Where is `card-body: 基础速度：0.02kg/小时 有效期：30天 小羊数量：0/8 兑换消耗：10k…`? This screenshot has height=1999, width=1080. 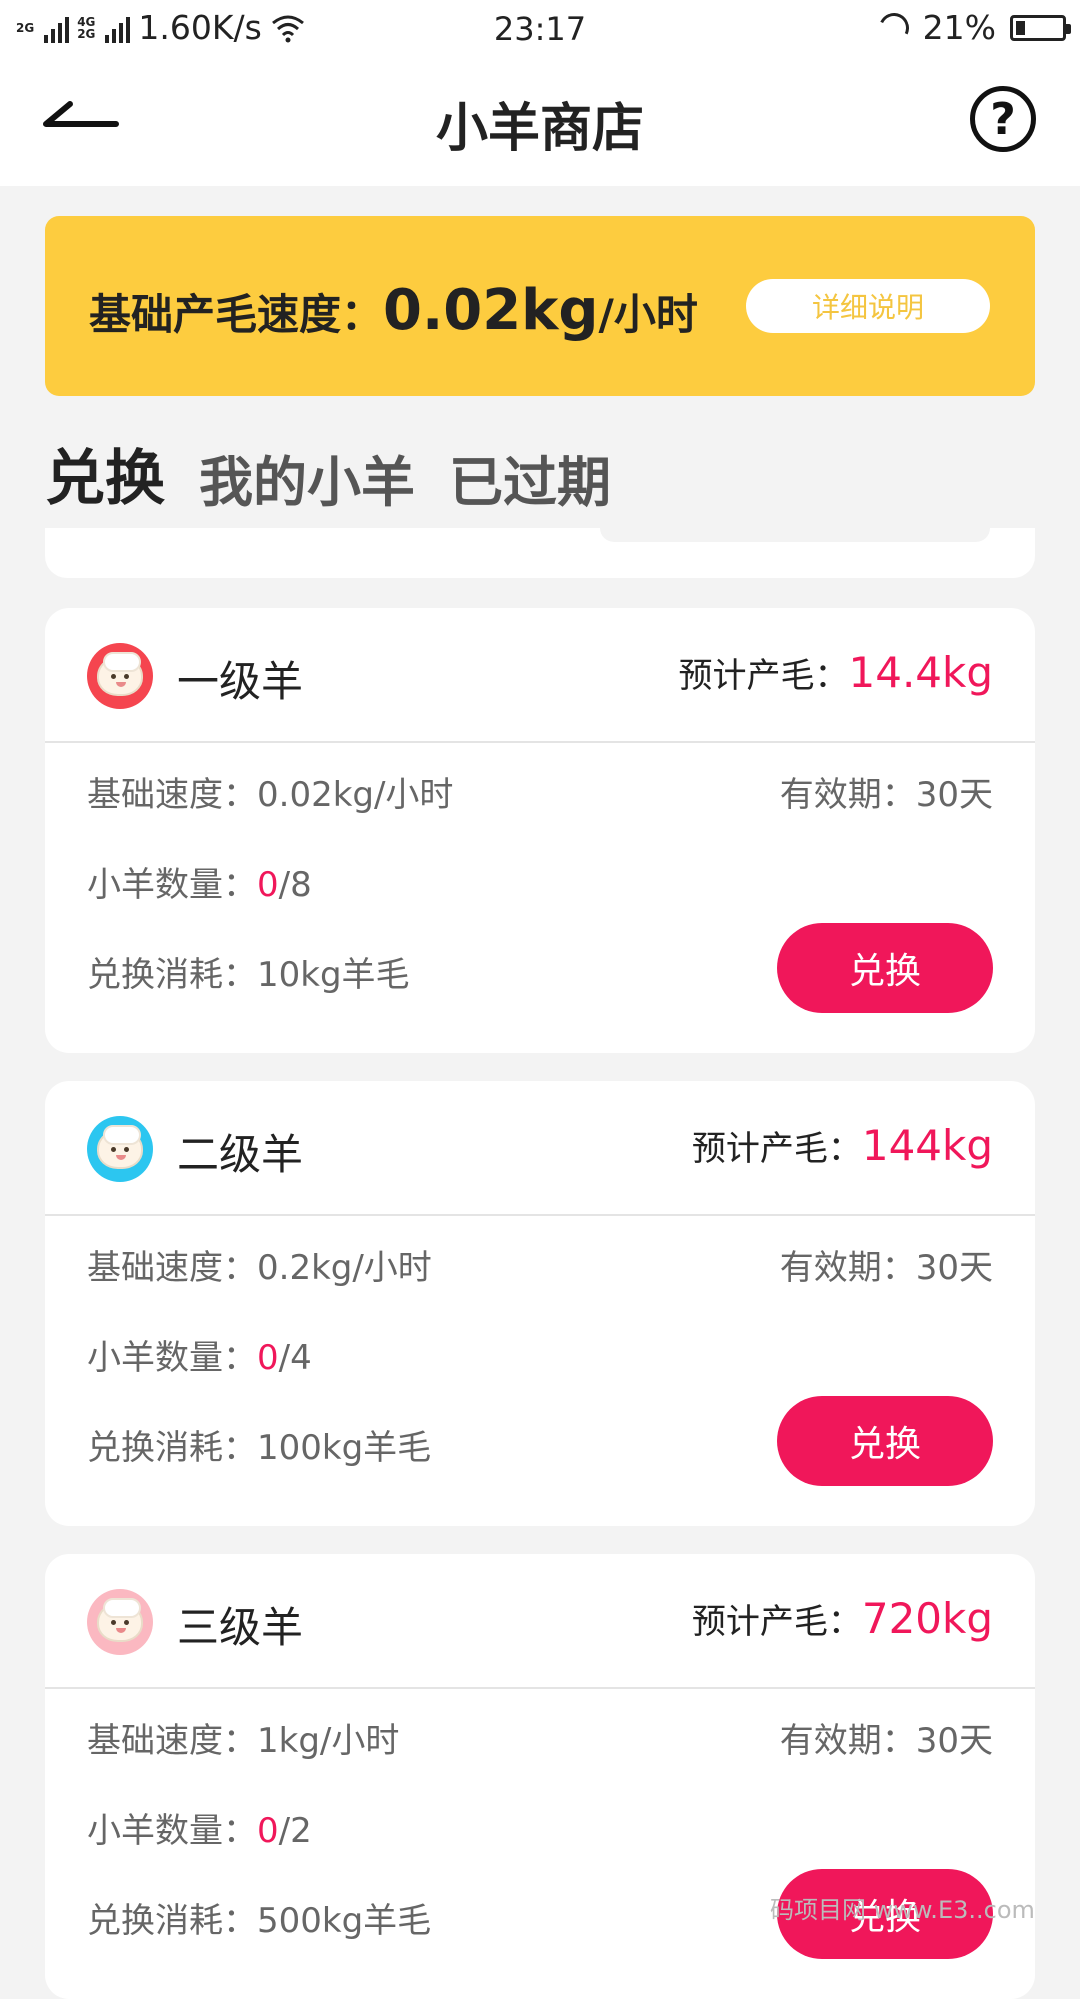 card-body: 基础速度：0.02kg/小时 有效期：30天 小羊数量：0/8 兑换消耗：10k… is located at coordinates (540, 898).